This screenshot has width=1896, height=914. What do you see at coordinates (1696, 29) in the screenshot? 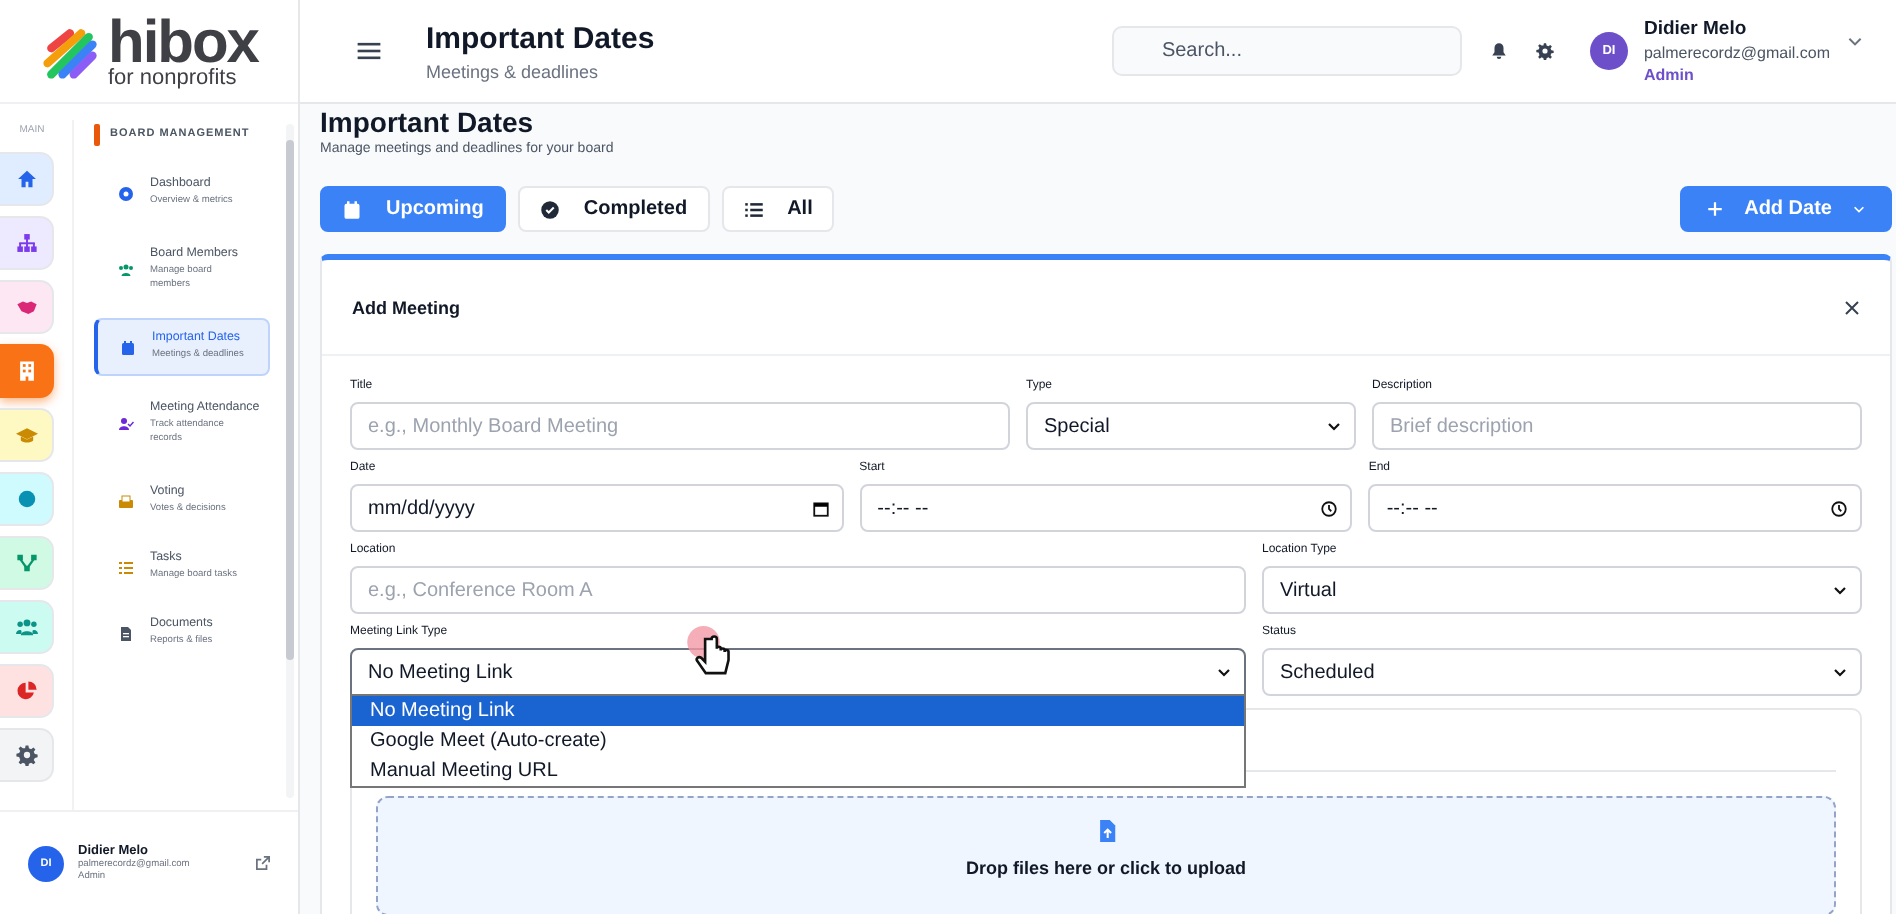
I see `user-name: Didier Melo` at bounding box center [1696, 29].